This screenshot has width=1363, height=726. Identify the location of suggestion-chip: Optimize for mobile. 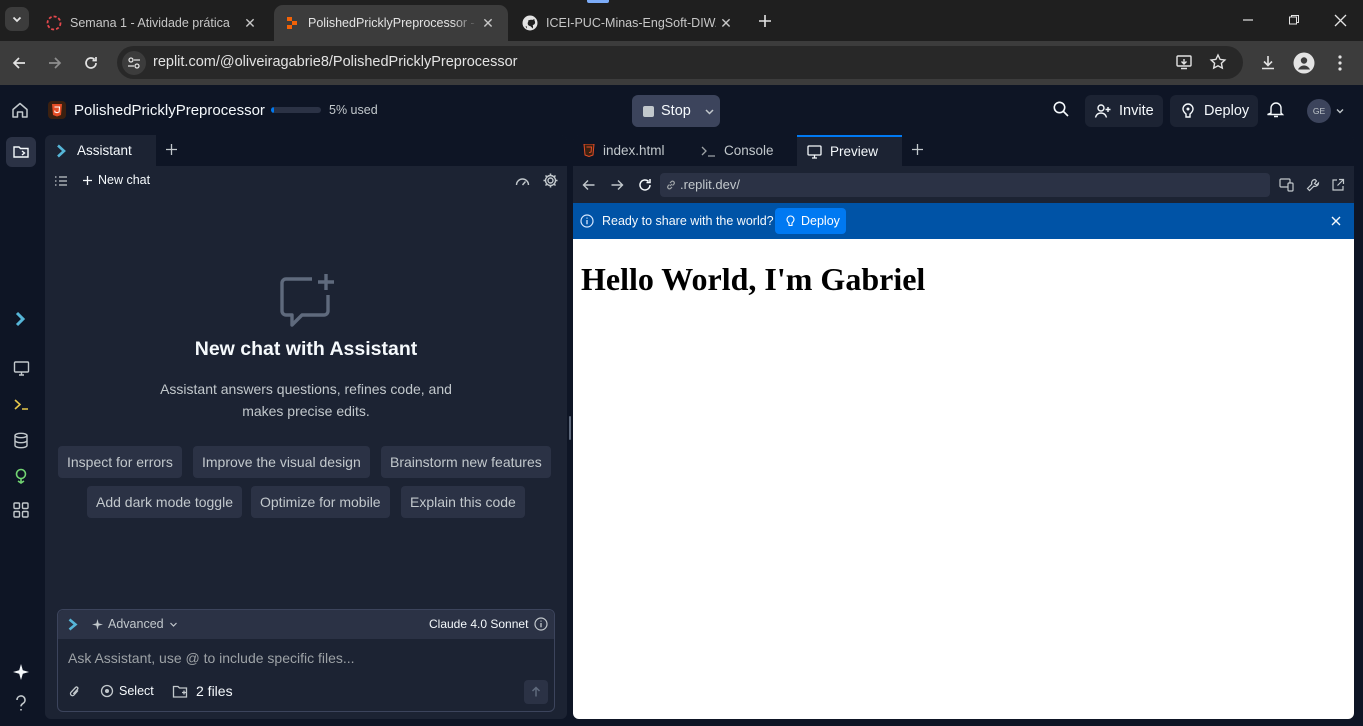
(320, 502).